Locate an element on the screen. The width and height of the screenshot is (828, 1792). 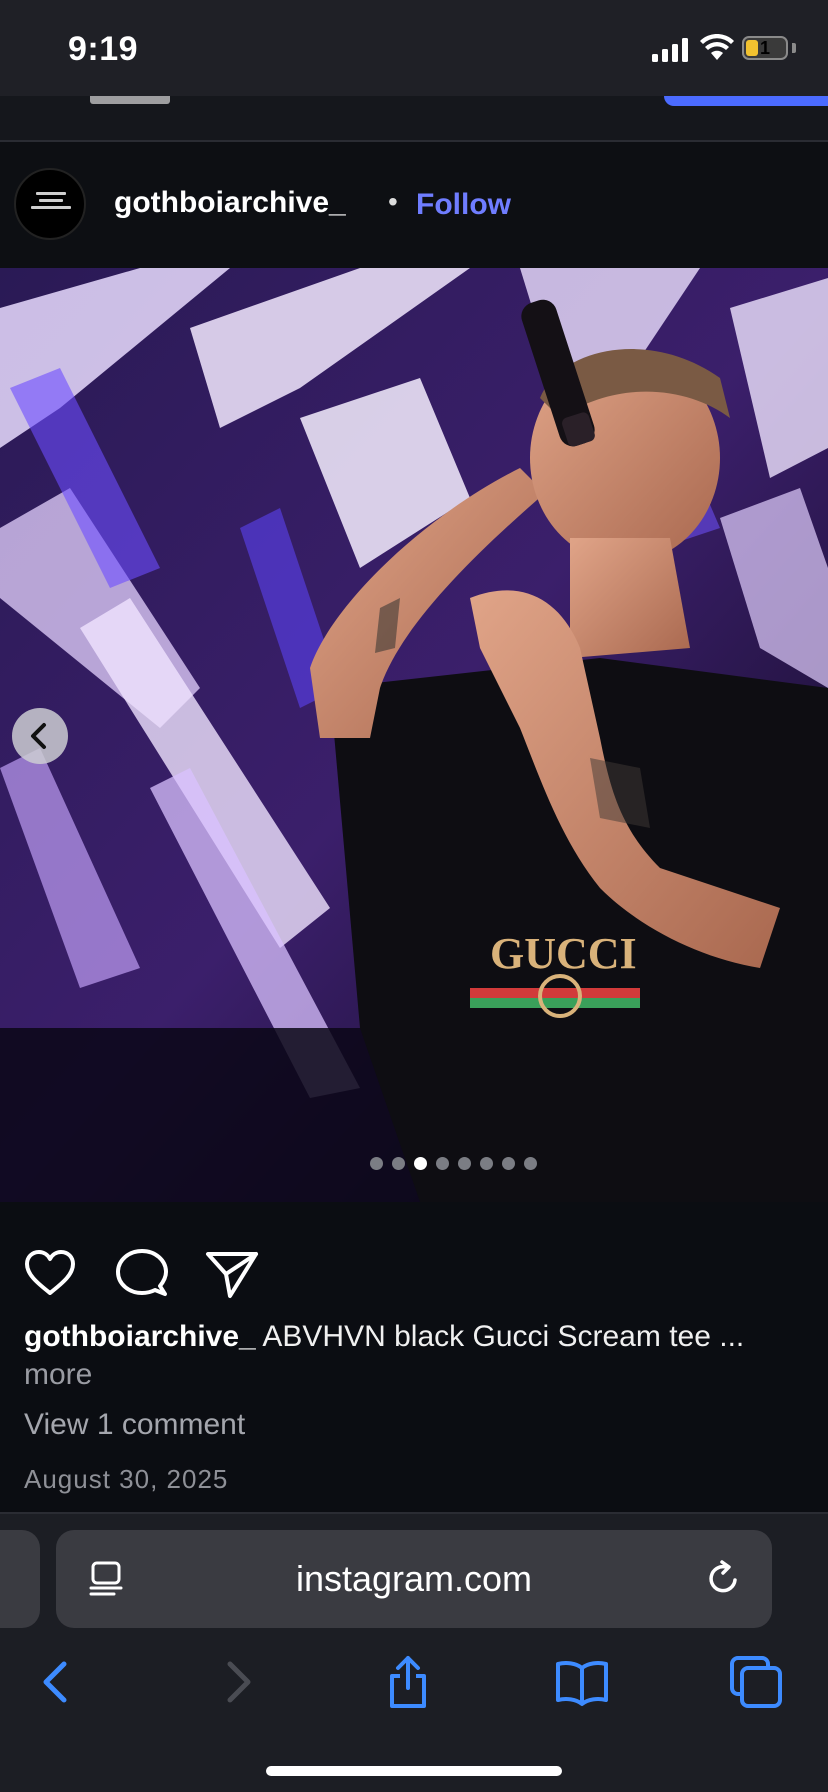
status-bar: 9:19 1 is located at coordinates (414, 48).